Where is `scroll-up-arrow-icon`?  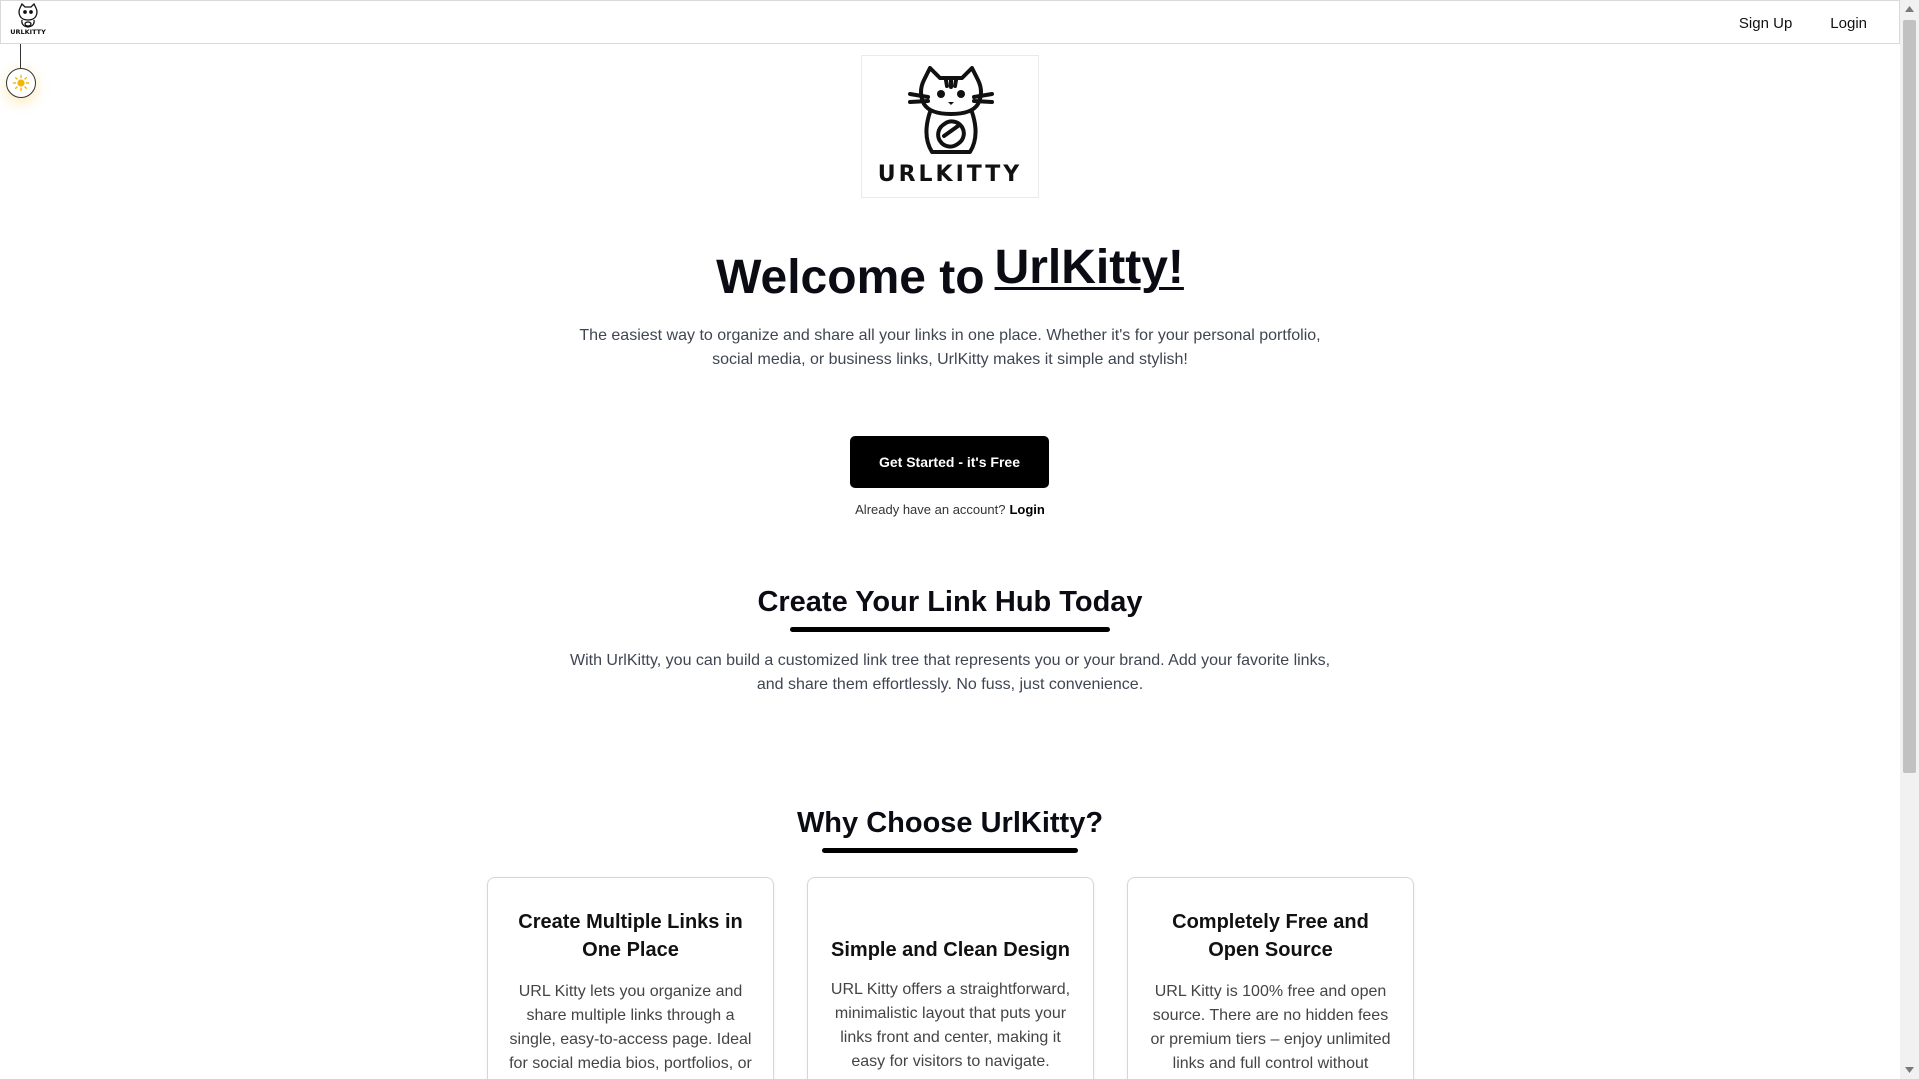 scroll-up-arrow-icon is located at coordinates (1909, 9).